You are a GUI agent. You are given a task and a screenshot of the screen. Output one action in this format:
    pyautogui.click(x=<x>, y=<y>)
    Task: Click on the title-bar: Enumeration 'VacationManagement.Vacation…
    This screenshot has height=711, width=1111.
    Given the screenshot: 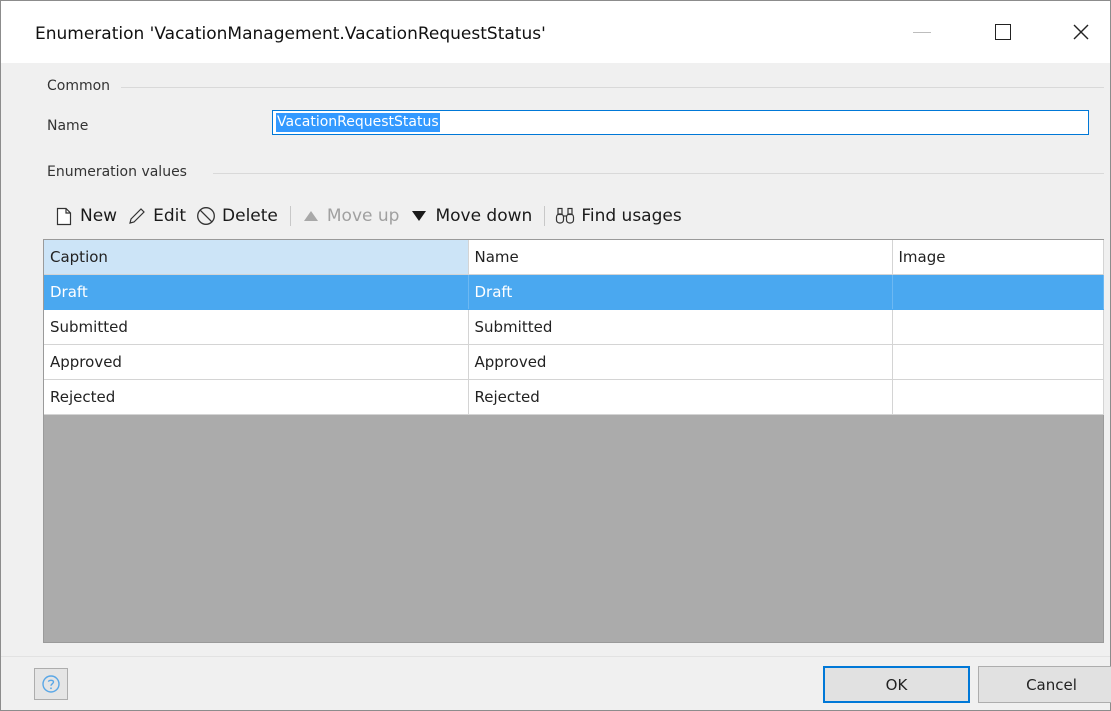 What is the action you would take?
    pyautogui.click(x=555, y=32)
    